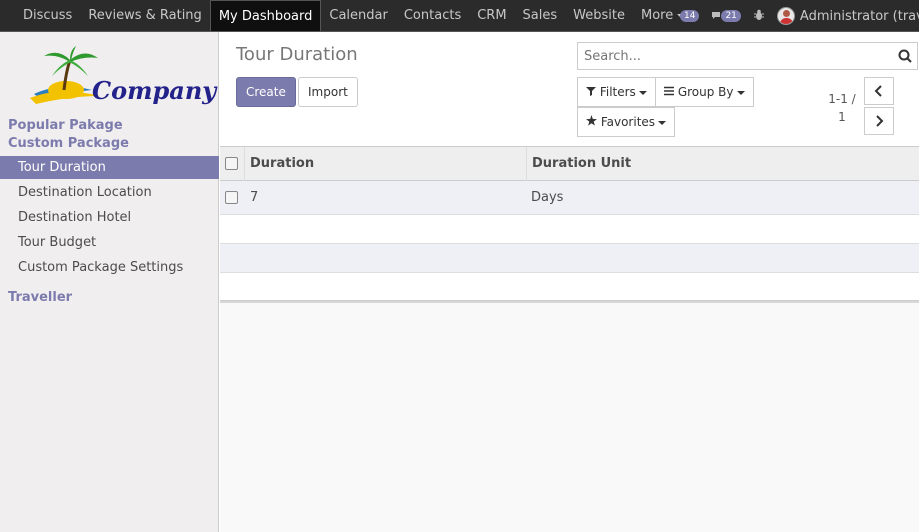 The width and height of the screenshot is (919, 532). Describe the element at coordinates (154, 90) in the screenshot. I see `company-logo-text: Company` at that location.